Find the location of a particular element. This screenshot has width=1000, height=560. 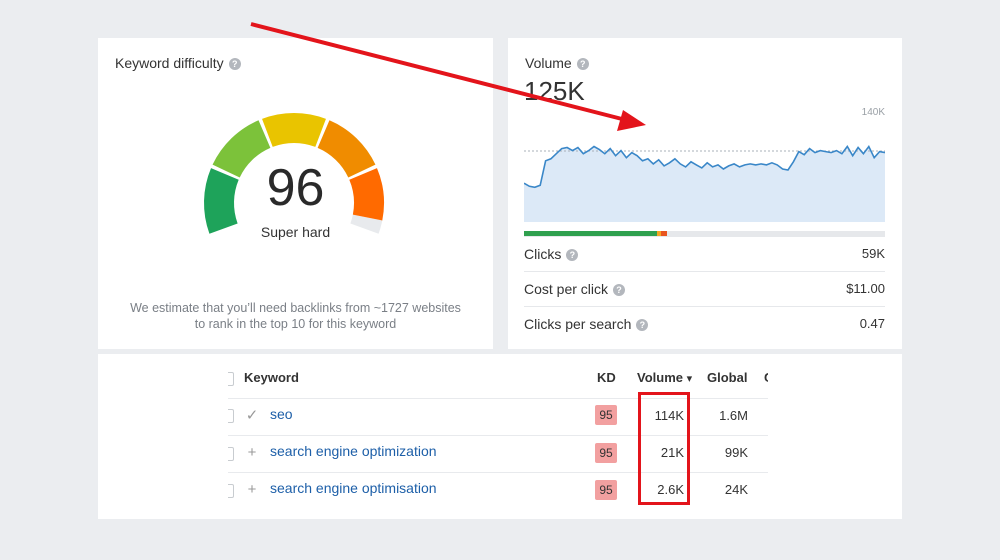

difficulty-score: 96 is located at coordinates (295, 188).